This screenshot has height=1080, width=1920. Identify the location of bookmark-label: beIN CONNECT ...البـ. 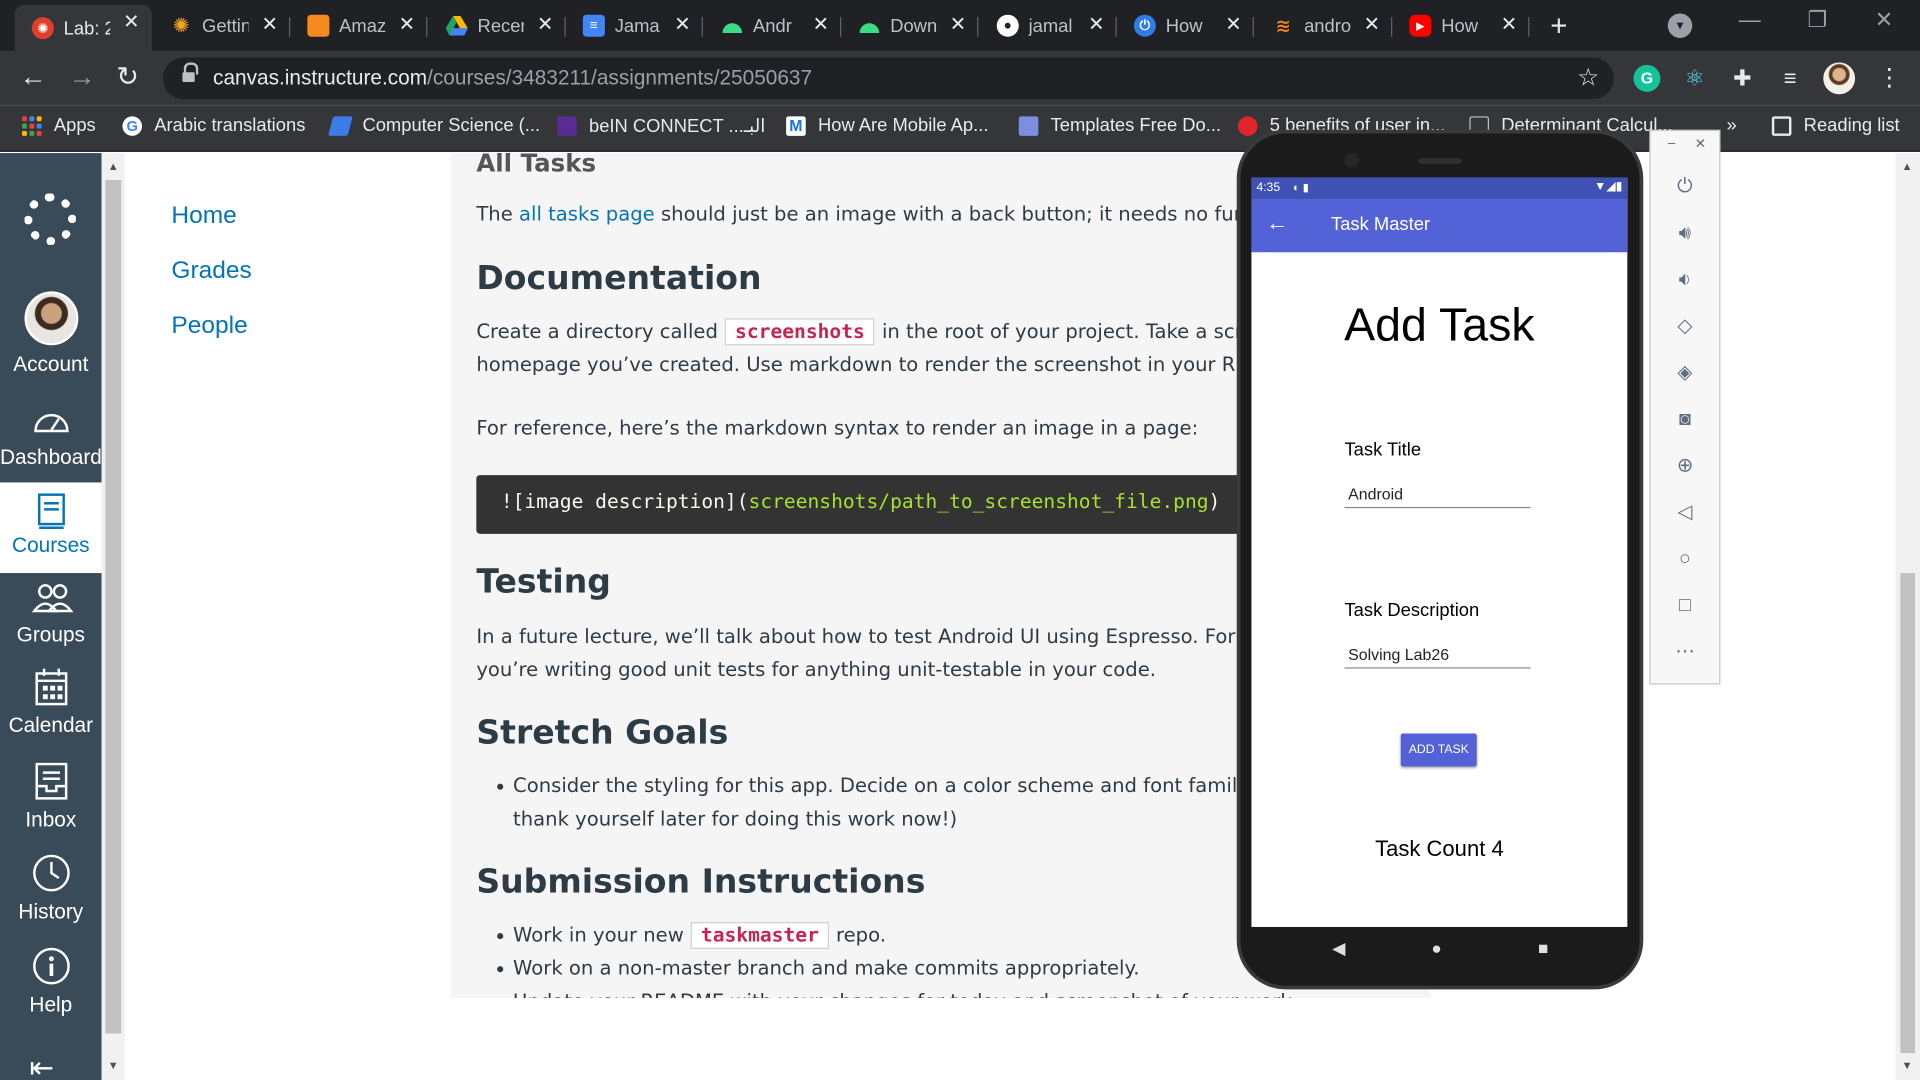
(677, 127).